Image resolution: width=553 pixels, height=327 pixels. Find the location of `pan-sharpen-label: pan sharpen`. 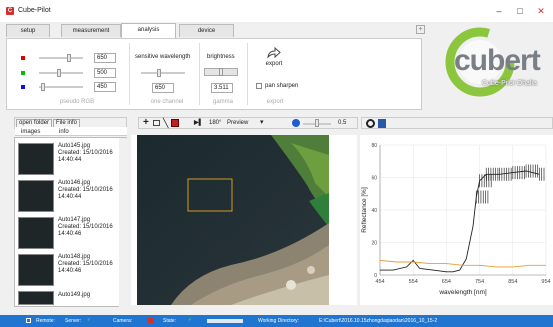

pan-sharpen-label: pan sharpen is located at coordinates (282, 86).